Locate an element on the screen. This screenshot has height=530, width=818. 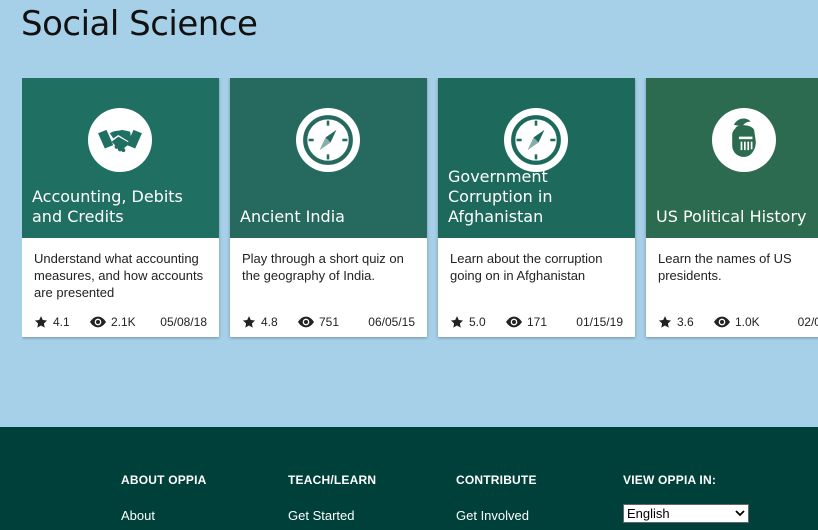
card-thumbnail: Accounting, Debits and Credits is located at coordinates (120, 158).